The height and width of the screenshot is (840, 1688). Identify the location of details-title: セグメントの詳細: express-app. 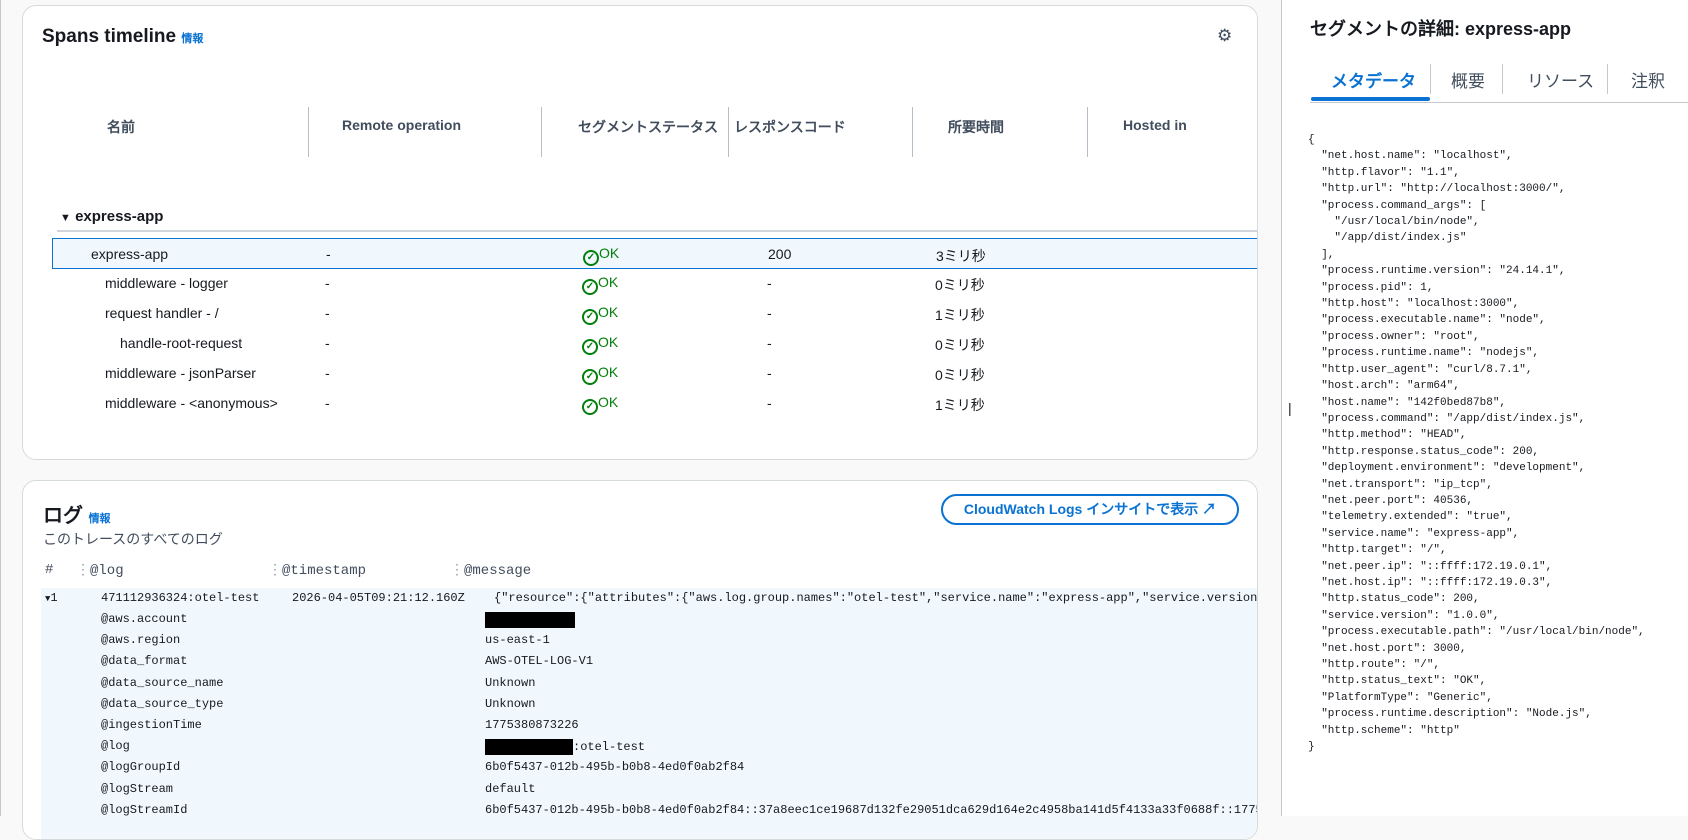
(1441, 29).